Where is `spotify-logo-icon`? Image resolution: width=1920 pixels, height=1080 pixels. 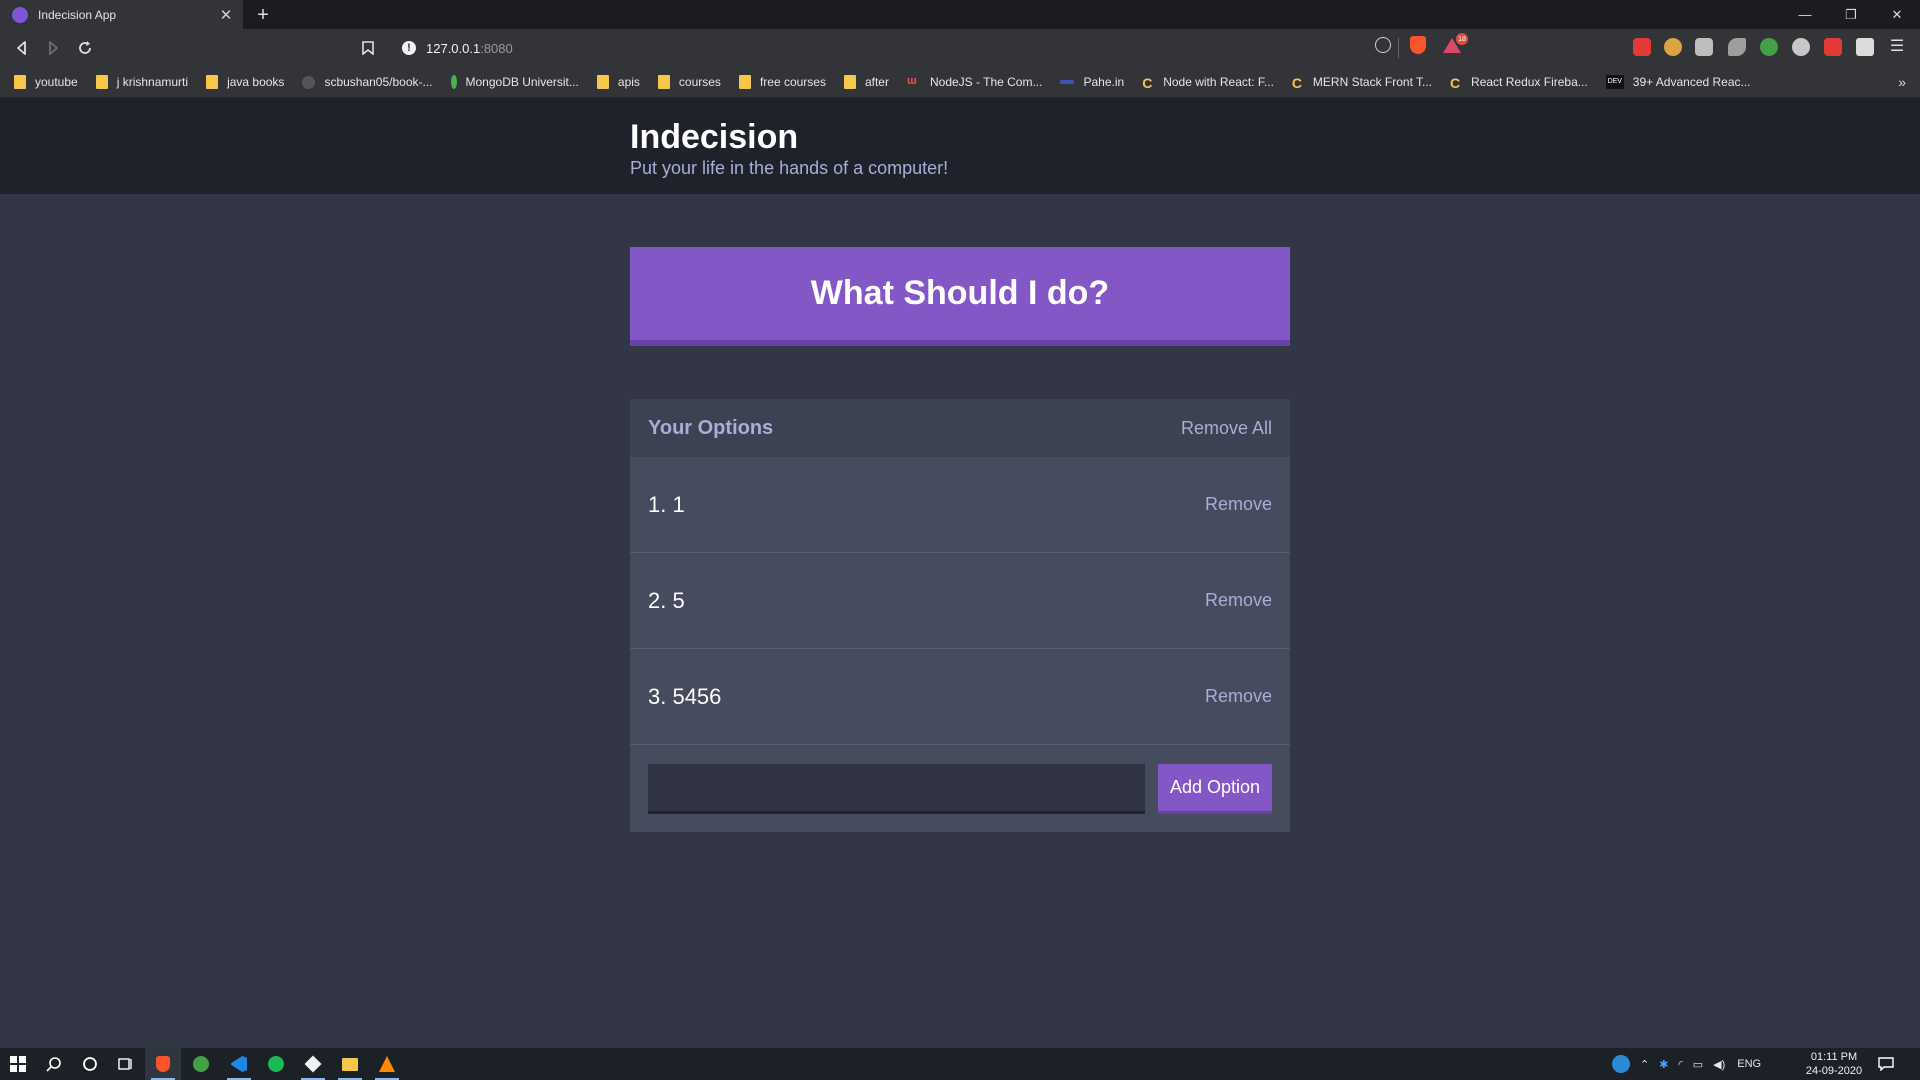
spotify-logo-icon is located at coordinates (276, 1064).